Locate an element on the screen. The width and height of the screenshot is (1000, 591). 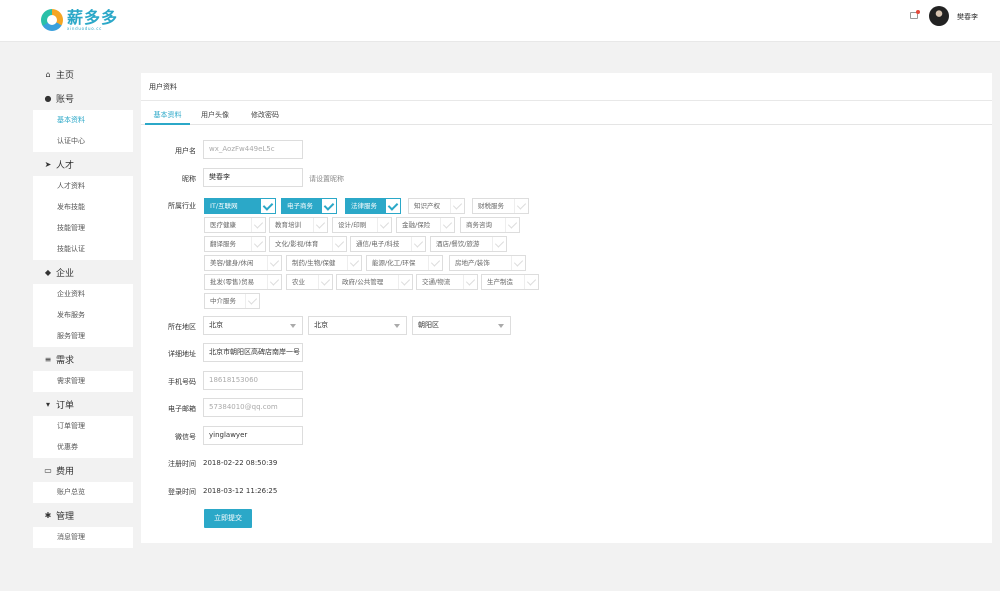
logo: 薪多多 xinduoduo.cc is located at coordinates (79, 20).